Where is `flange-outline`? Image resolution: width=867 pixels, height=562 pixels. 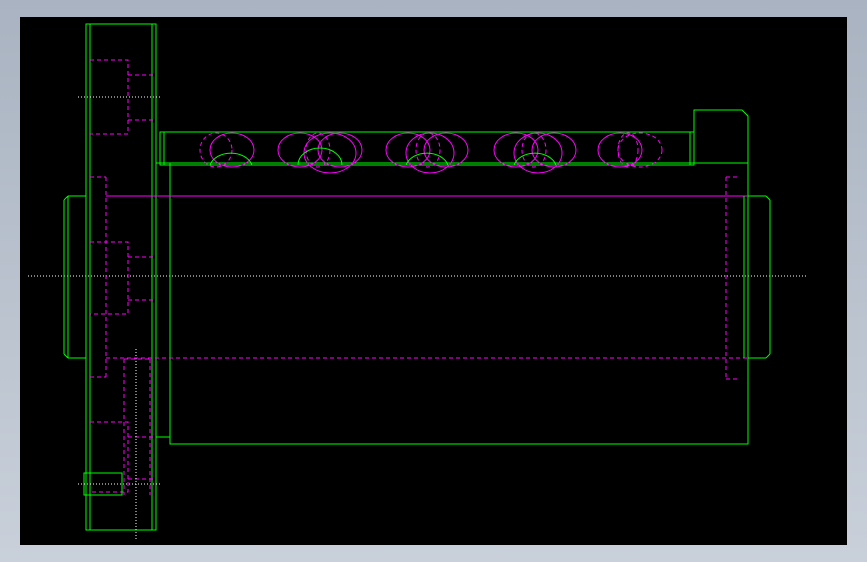 flange-outline is located at coordinates (121, 277).